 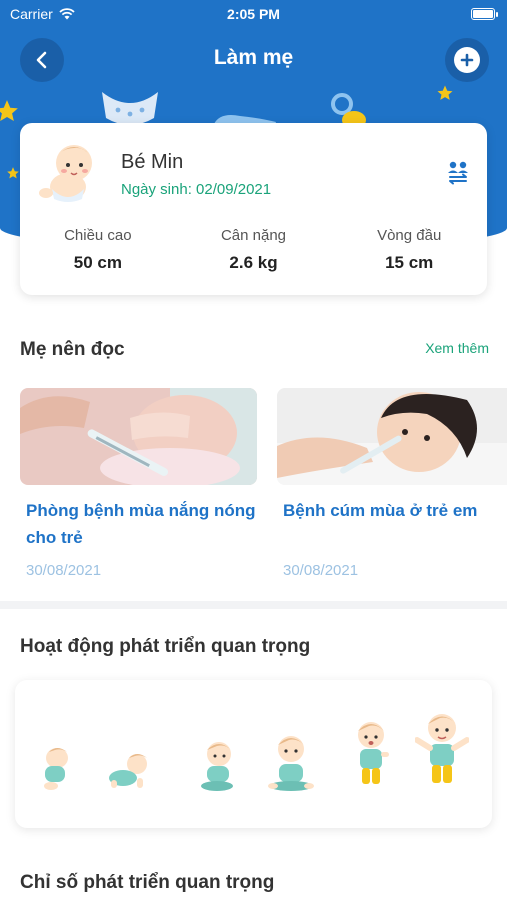 What do you see at coordinates (55, 768) in the screenshot?
I see `milestone-lying-baby` at bounding box center [55, 768].